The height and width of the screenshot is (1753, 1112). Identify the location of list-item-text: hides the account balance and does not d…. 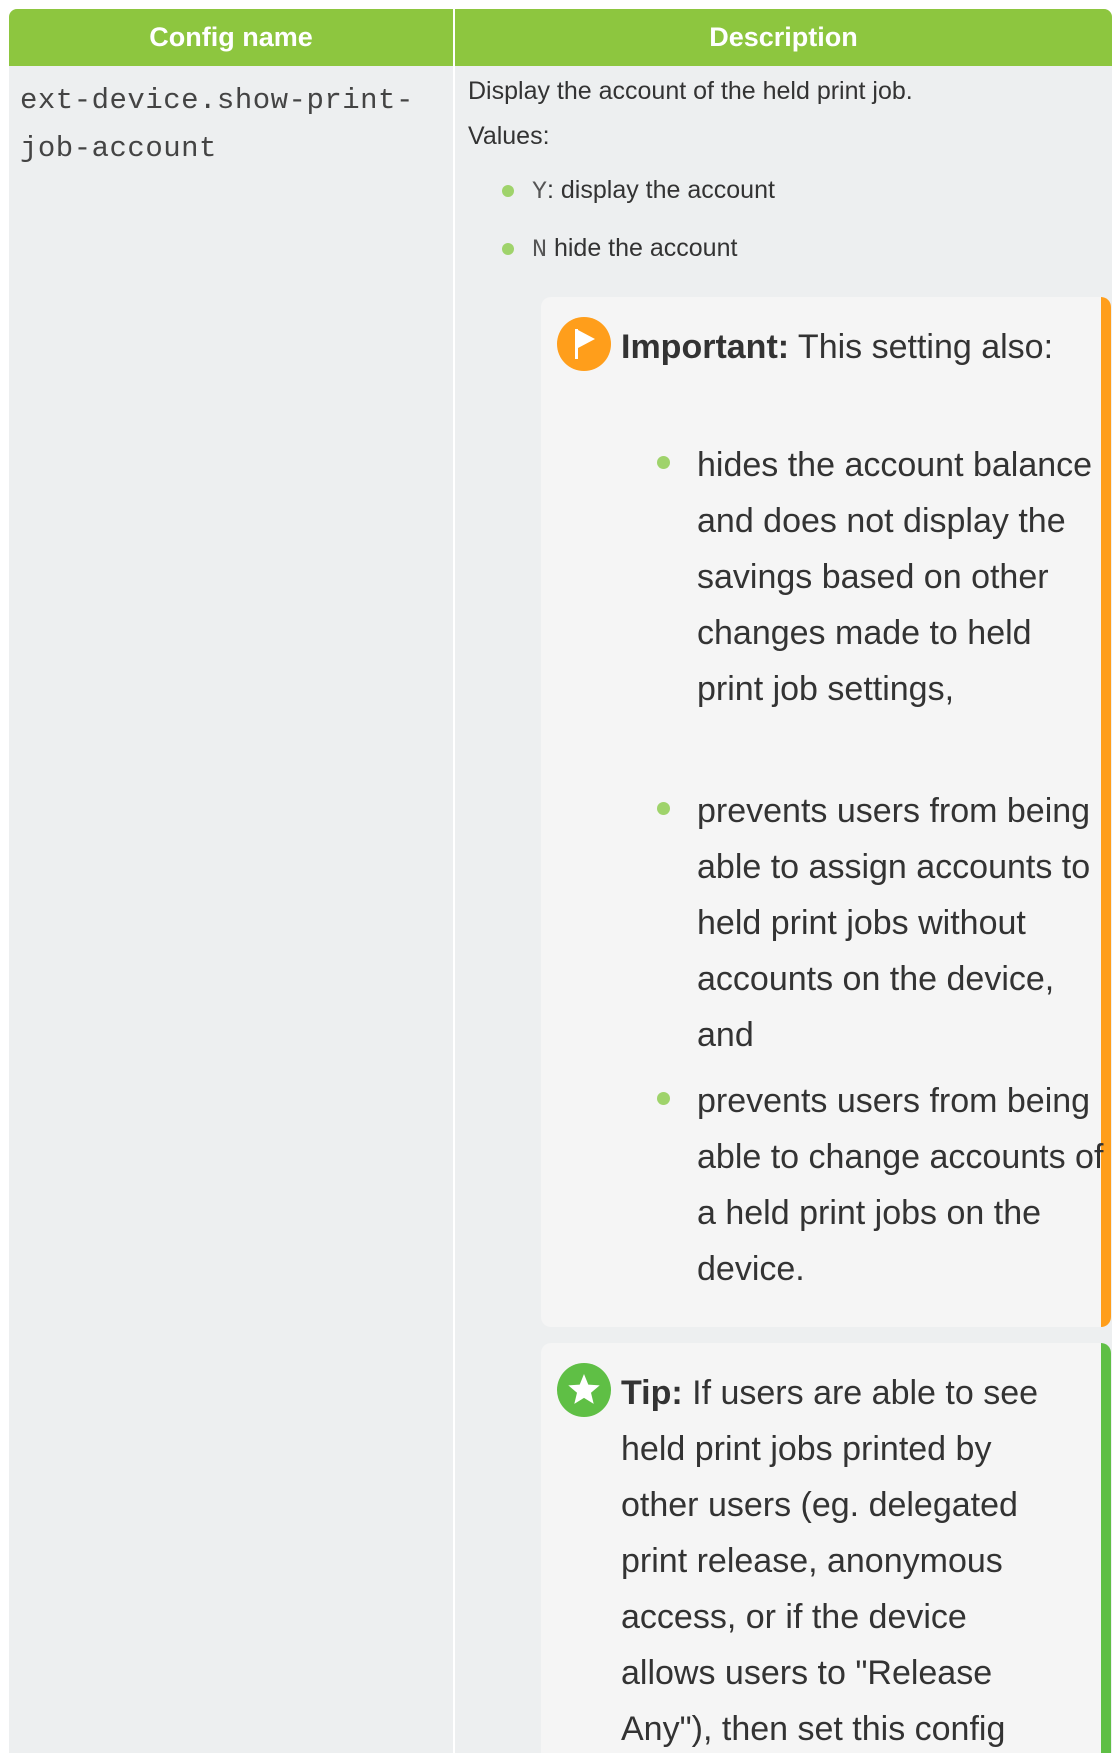
(895, 577).